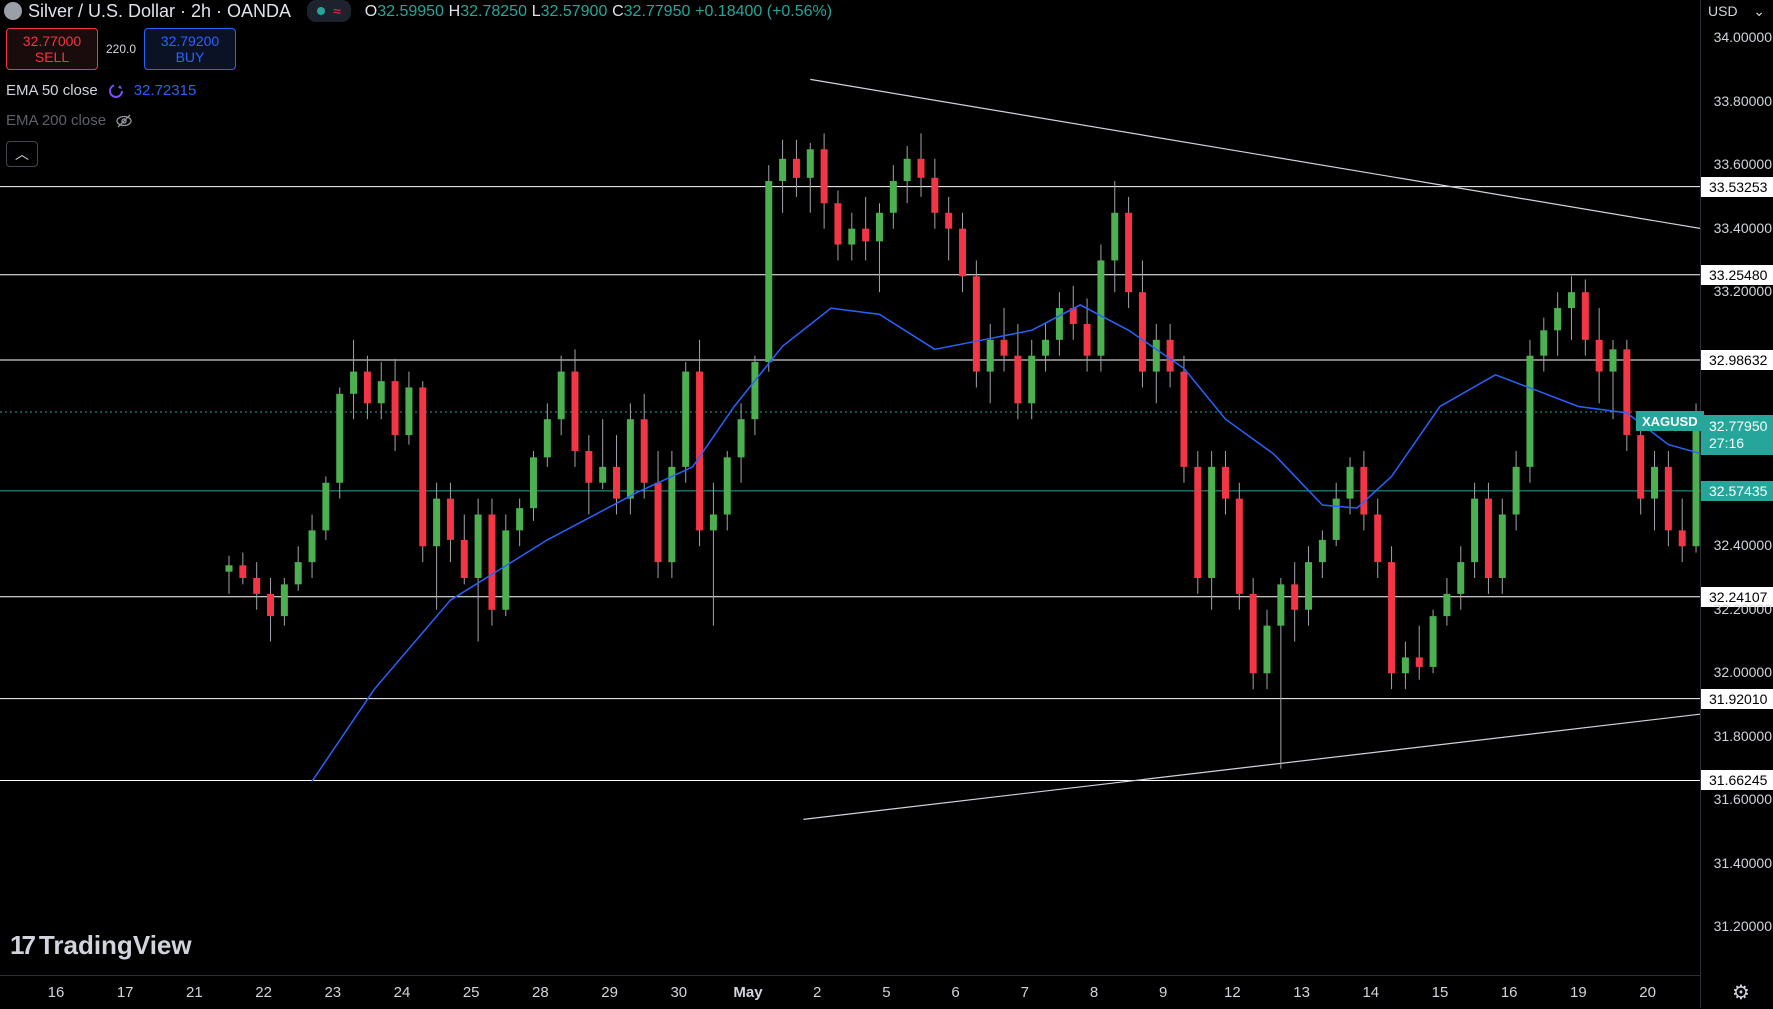 This screenshot has width=1773, height=1009. Describe the element at coordinates (22, 154) in the screenshot. I see `collapse-legend-button: ︿` at that location.